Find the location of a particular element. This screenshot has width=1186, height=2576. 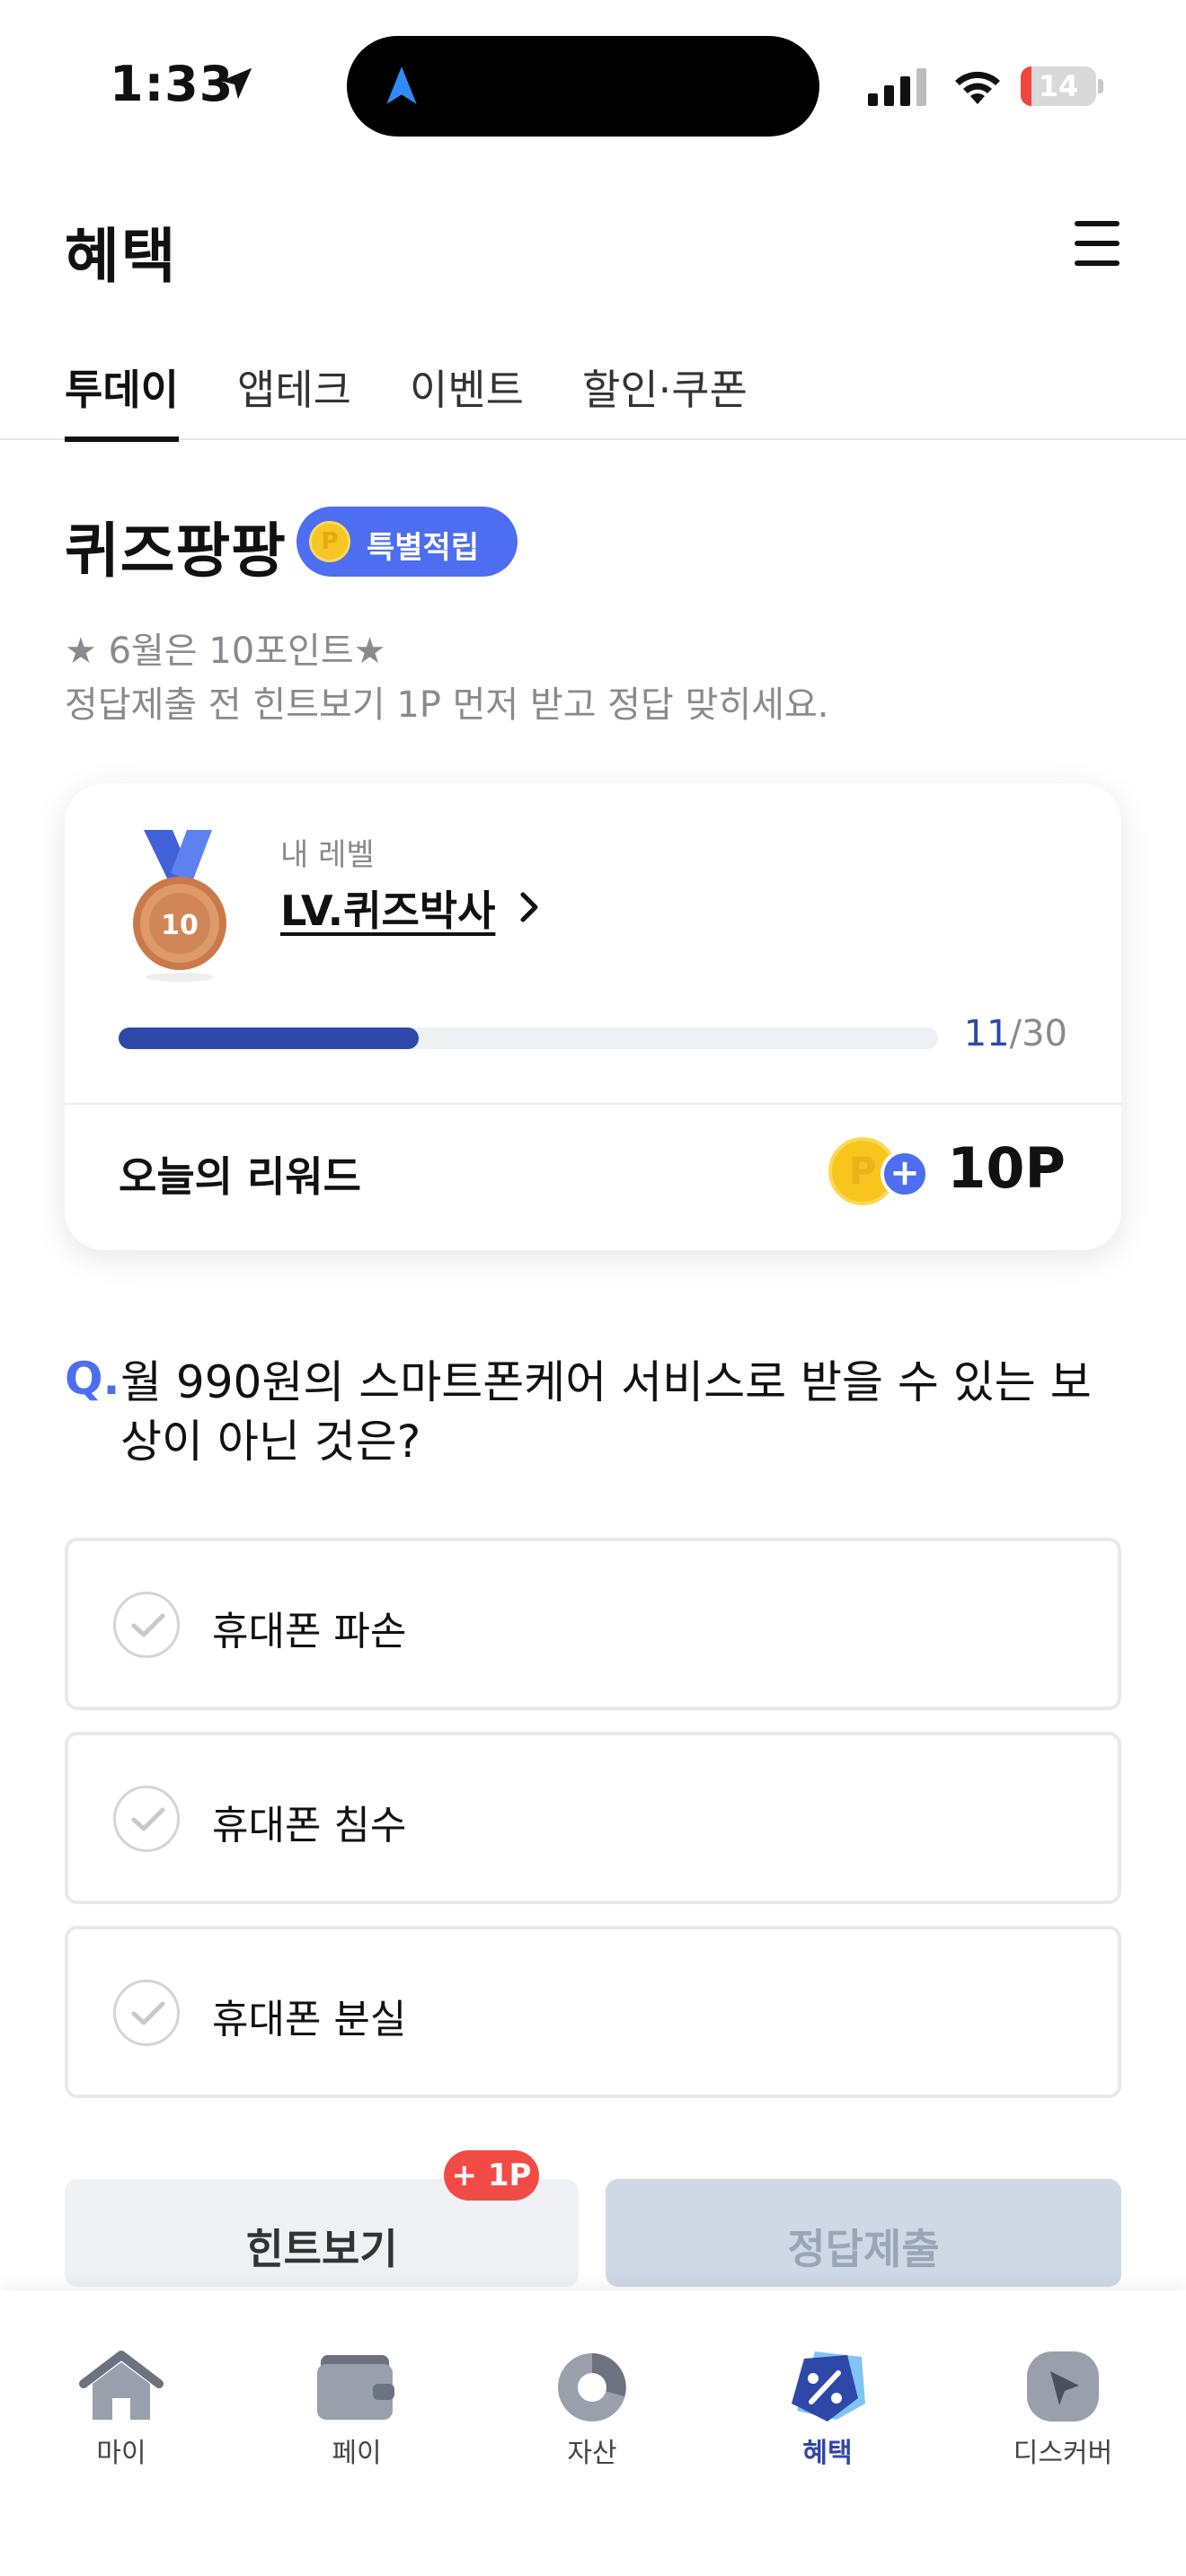

wallet-icon is located at coordinates (355, 2387).